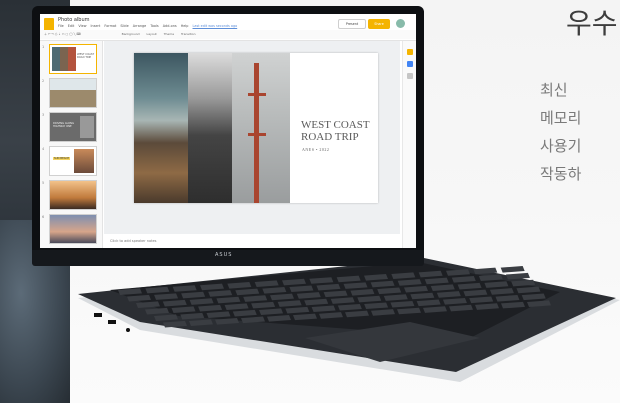 This screenshot has height=403, width=620. What do you see at coordinates (43, 183) in the screenshot?
I see `thumb-number: 5` at bounding box center [43, 183].